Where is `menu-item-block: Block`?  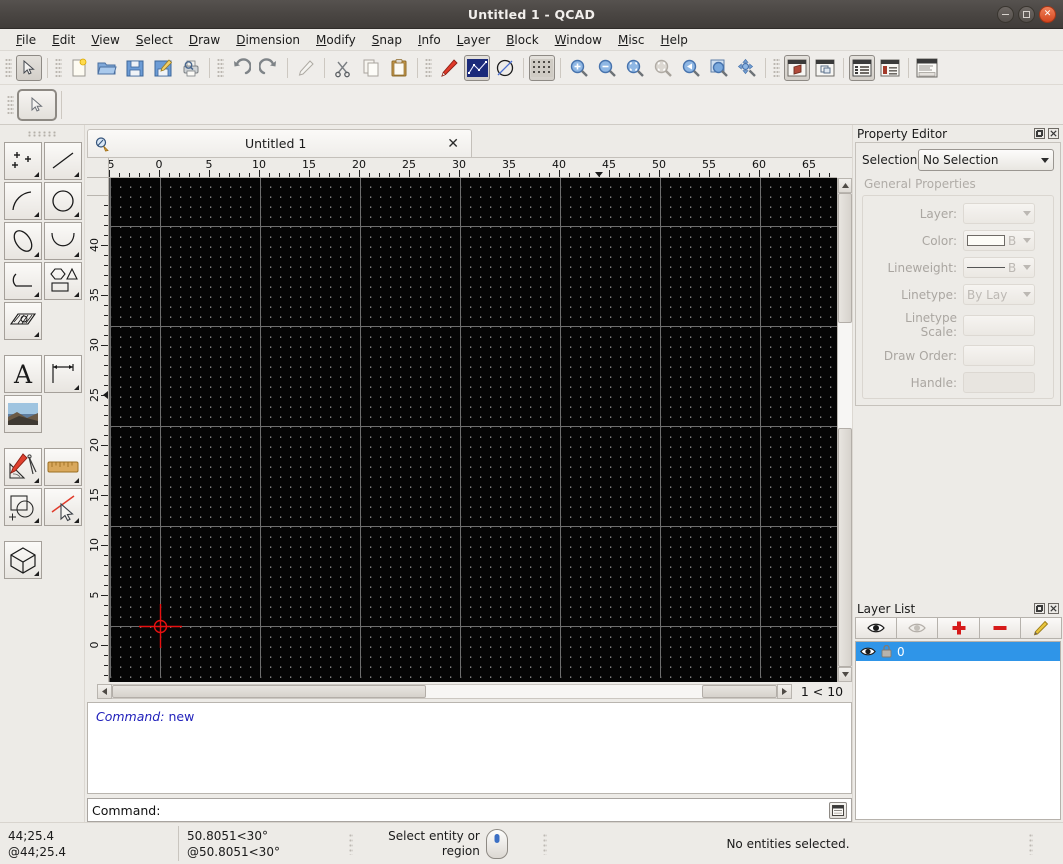 menu-item-block: Block is located at coordinates (522, 40).